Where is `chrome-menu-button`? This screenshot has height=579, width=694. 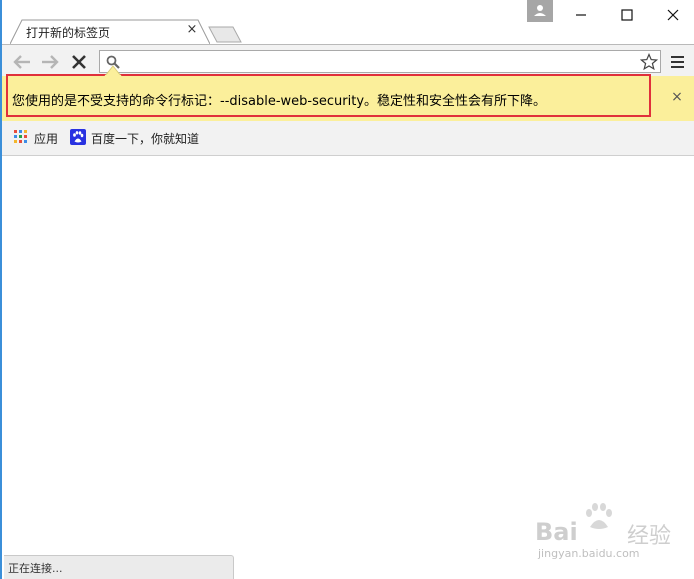 chrome-menu-button is located at coordinates (678, 62).